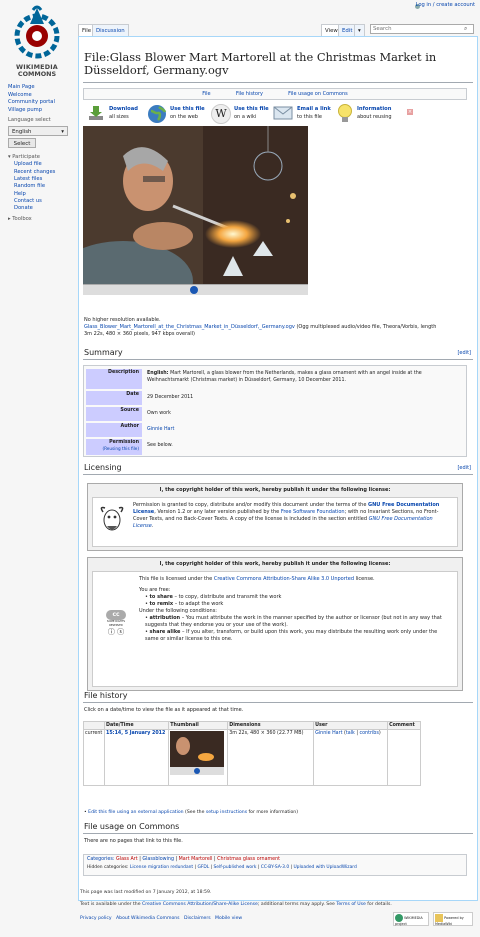 This screenshot has width=480, height=937. Describe the element at coordinates (100, 859) in the screenshot. I see `categories-label: Categories:` at that location.